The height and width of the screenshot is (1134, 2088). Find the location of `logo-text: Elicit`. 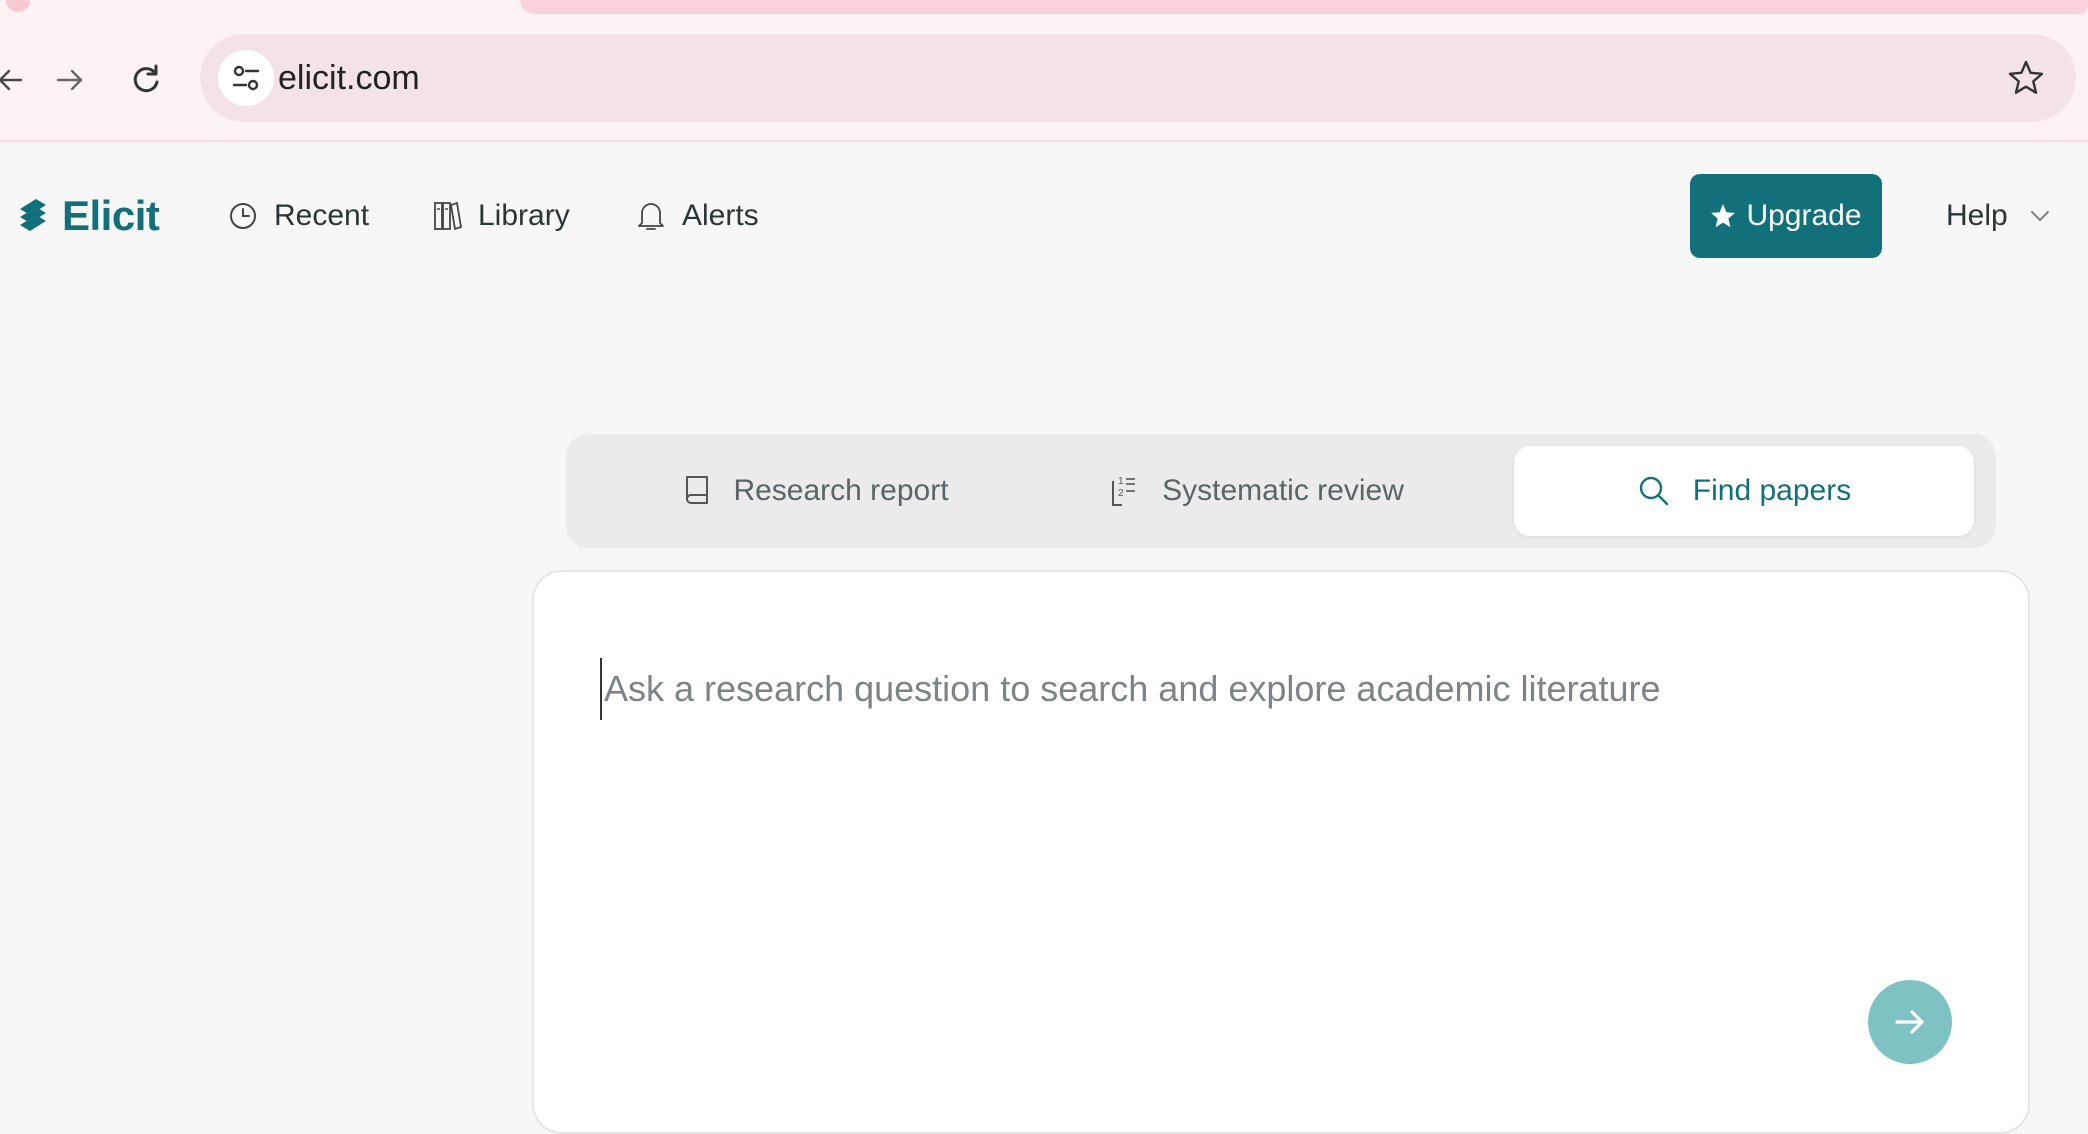

logo-text: Elicit is located at coordinates (111, 215).